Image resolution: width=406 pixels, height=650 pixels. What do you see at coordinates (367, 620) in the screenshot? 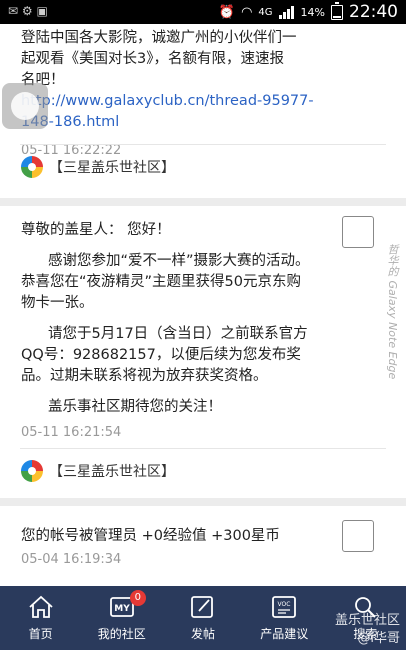
I see `watermark-line: 盖乐世社区` at bounding box center [367, 620].